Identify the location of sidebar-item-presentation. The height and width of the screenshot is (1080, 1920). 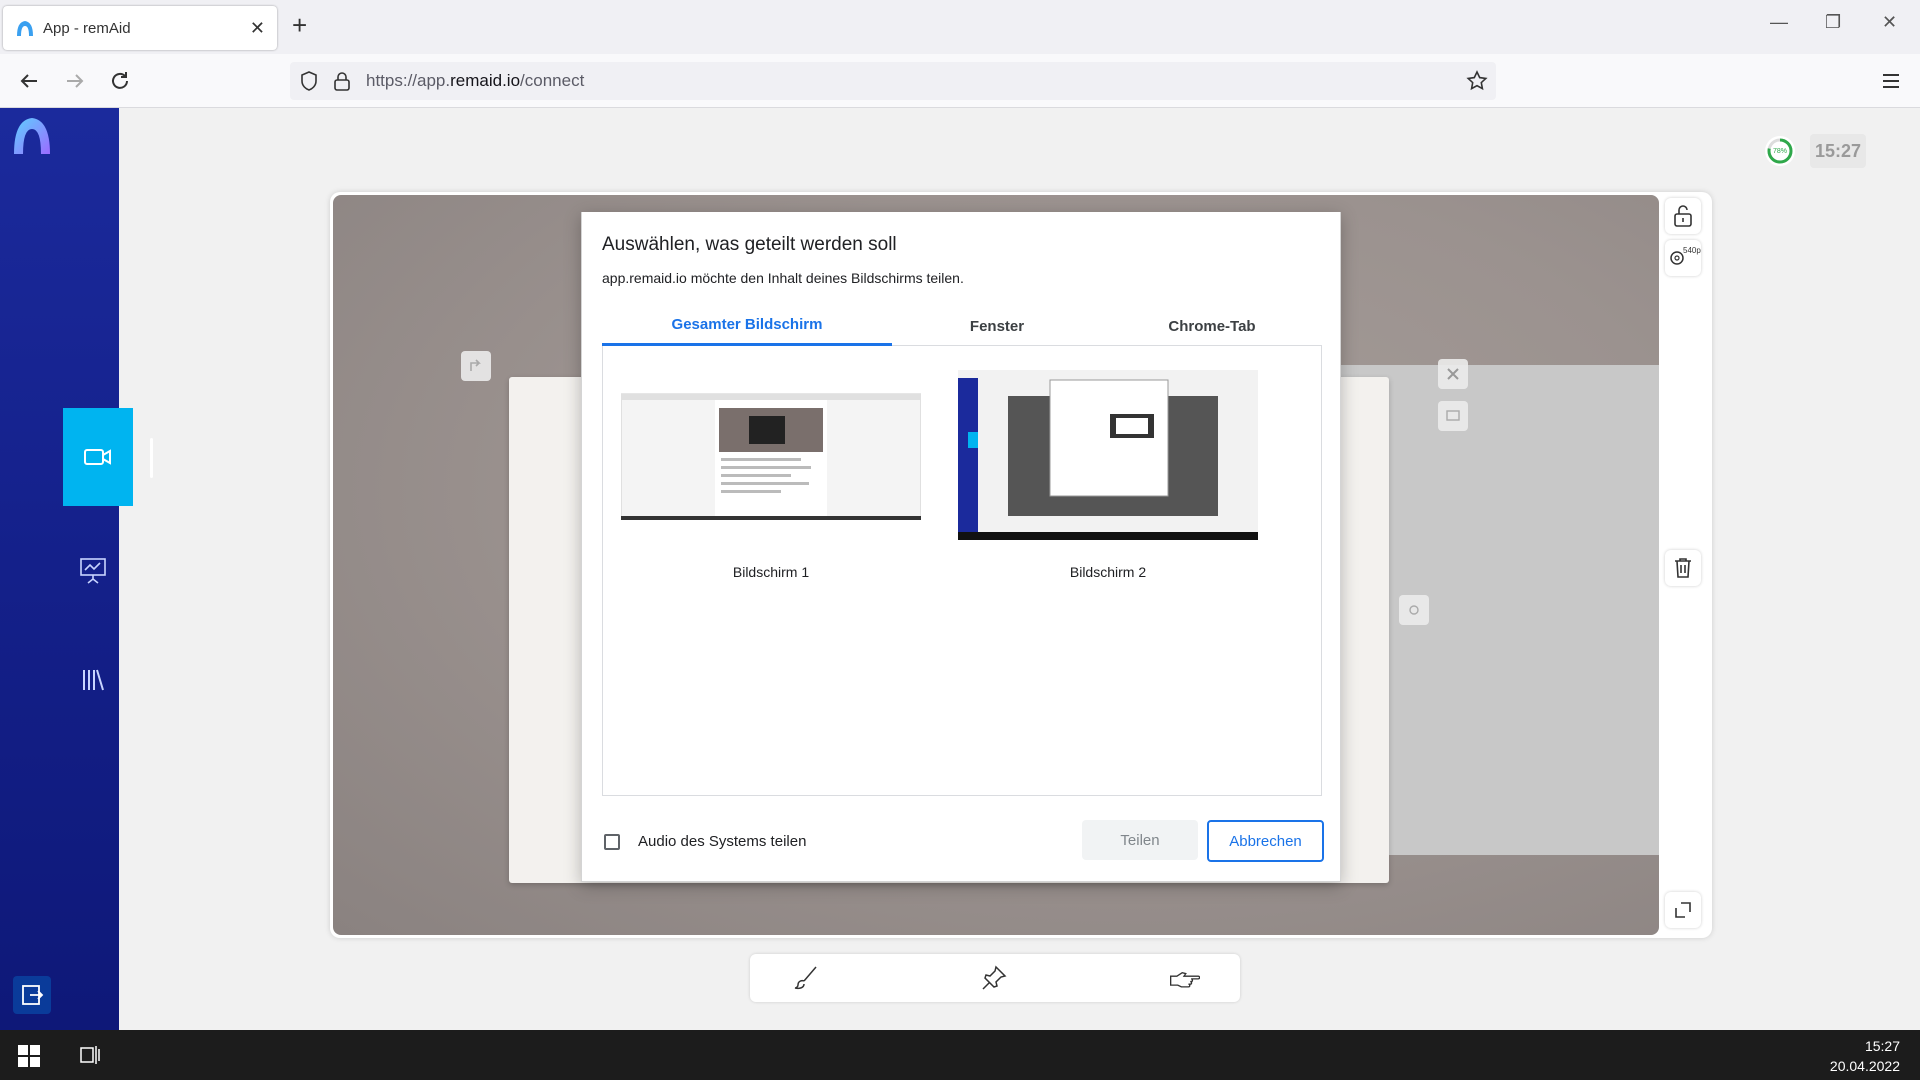
(93, 570).